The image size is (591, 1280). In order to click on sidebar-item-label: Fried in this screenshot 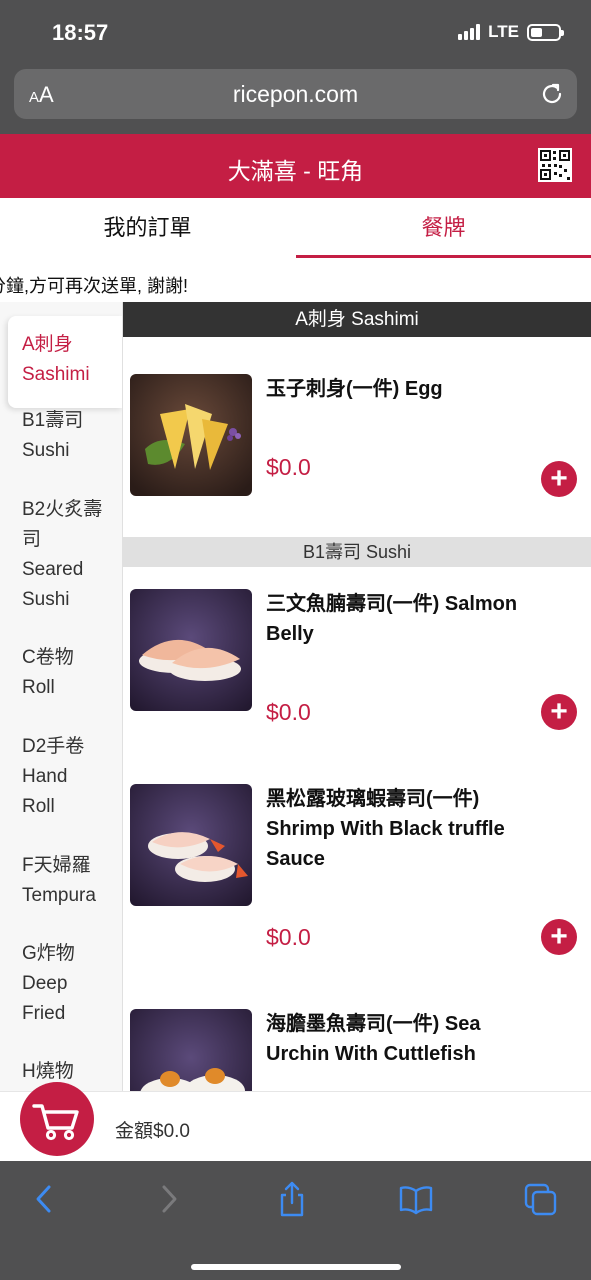, I will do `click(44, 1013)`.